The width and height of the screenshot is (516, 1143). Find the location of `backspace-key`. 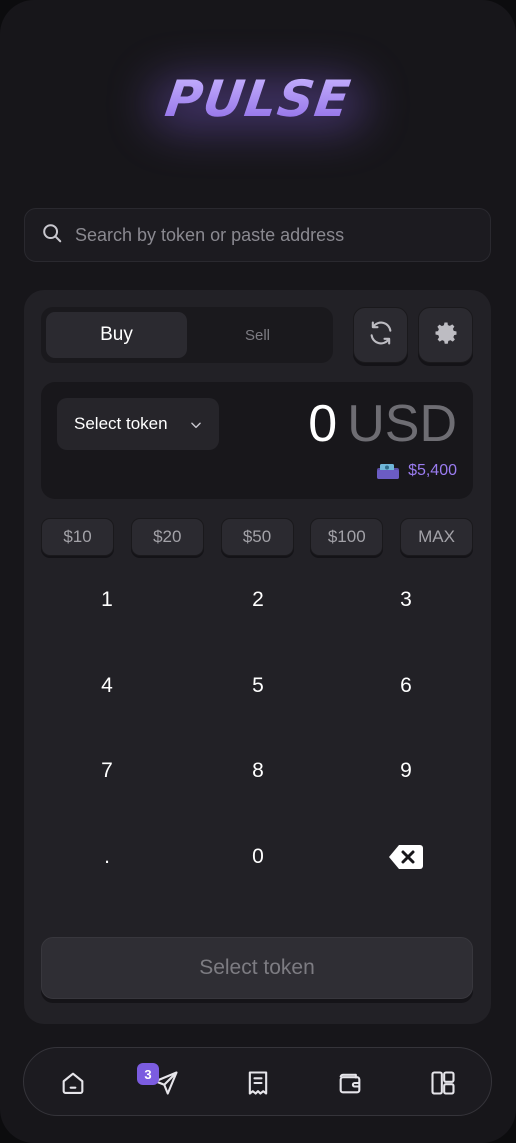

backspace-key is located at coordinates (406, 857).